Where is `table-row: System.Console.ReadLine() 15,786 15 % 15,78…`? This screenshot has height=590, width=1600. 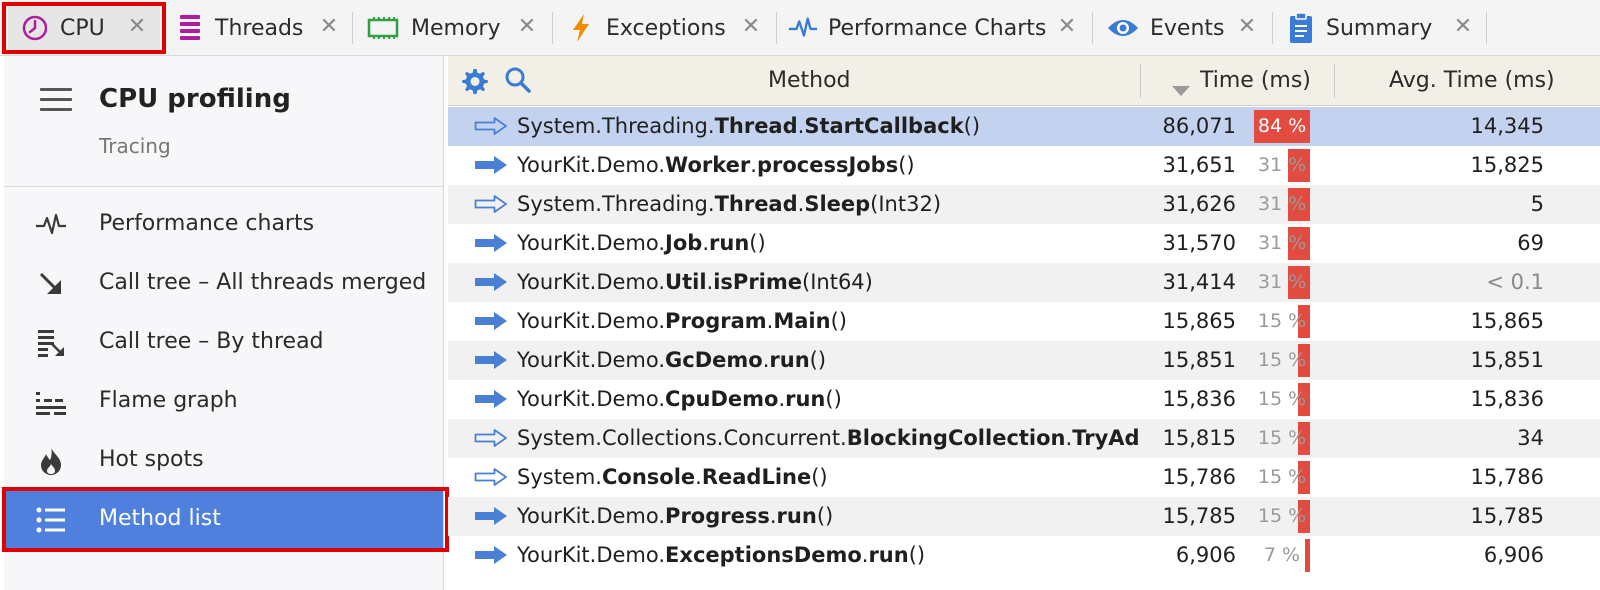 table-row: System.Console.ReadLine() 15,786 15 % 15,78… is located at coordinates (1024, 477).